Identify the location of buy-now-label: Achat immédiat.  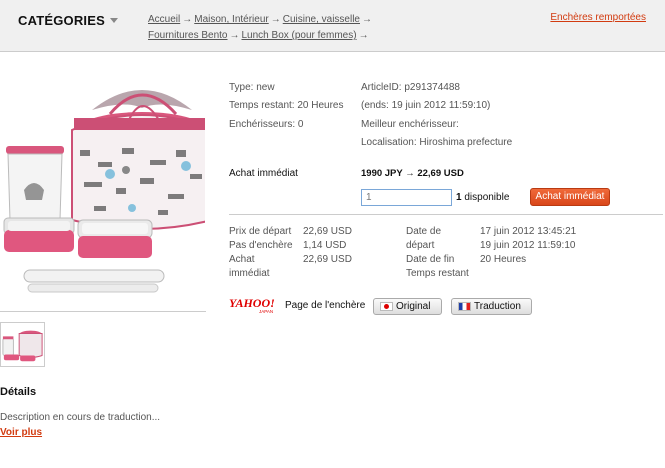
(263, 173).